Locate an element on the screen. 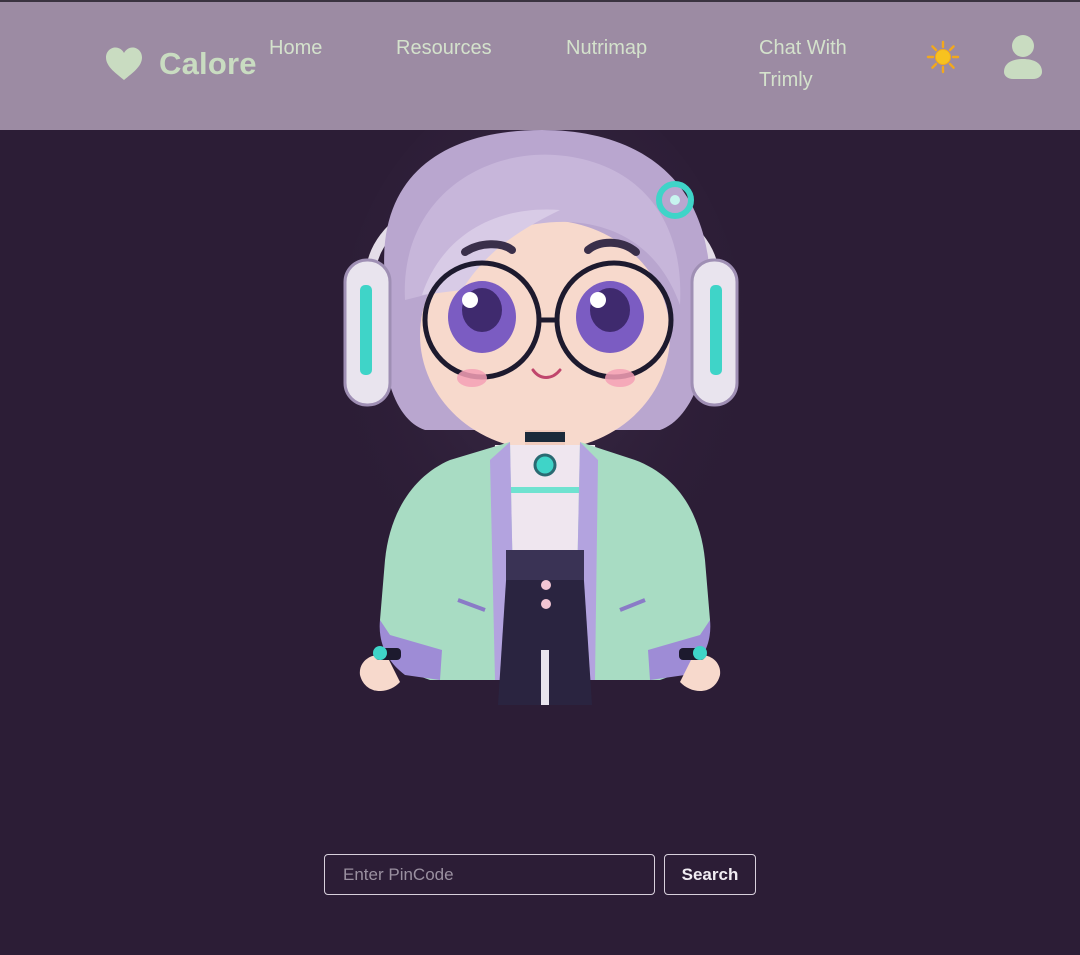 The width and height of the screenshot is (1080, 955). nav-link-chat-with-trimly: Chat With Trimly is located at coordinates (814, 64).